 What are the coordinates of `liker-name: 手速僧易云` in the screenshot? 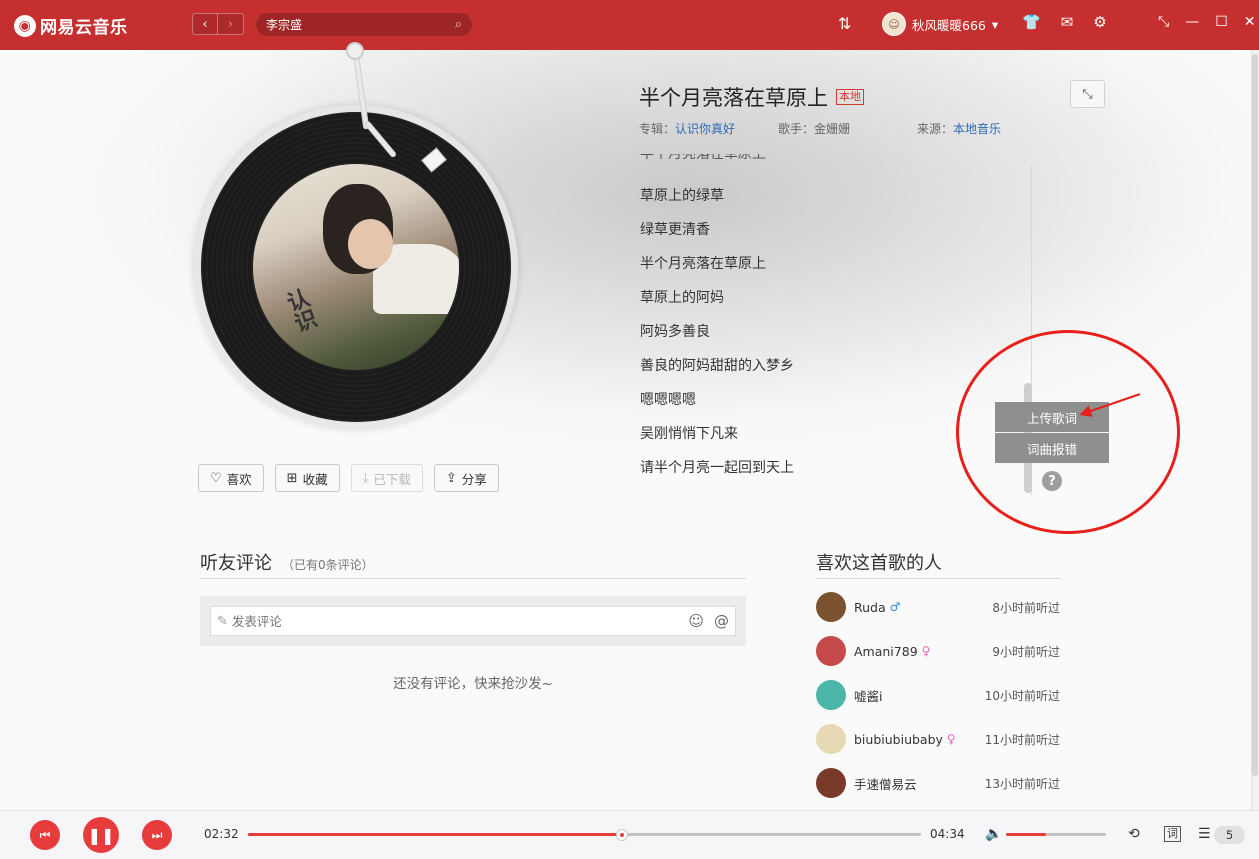 It's located at (885, 783).